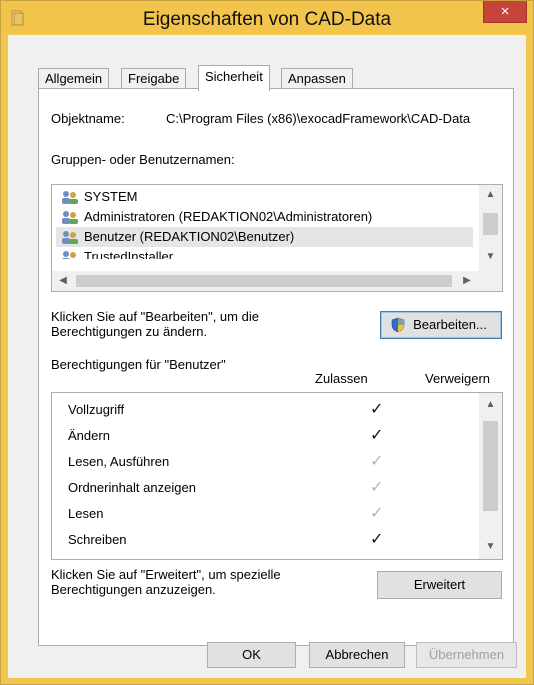 This screenshot has width=534, height=685. I want to click on ok-button: OK, so click(251, 655).